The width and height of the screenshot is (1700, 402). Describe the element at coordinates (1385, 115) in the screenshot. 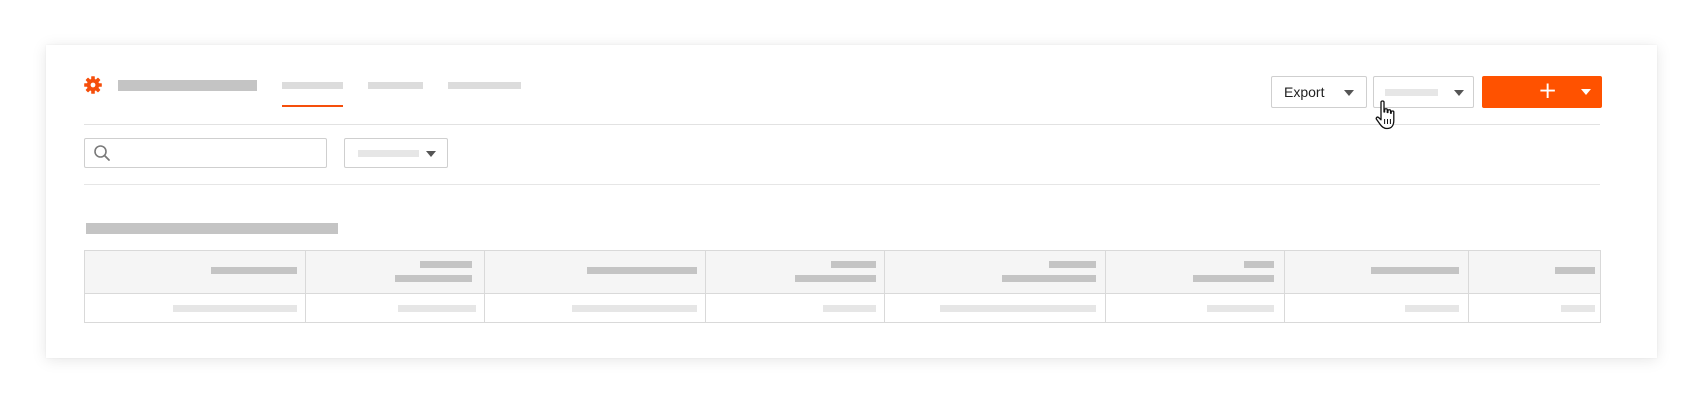

I see `hand-pointer-icon` at that location.